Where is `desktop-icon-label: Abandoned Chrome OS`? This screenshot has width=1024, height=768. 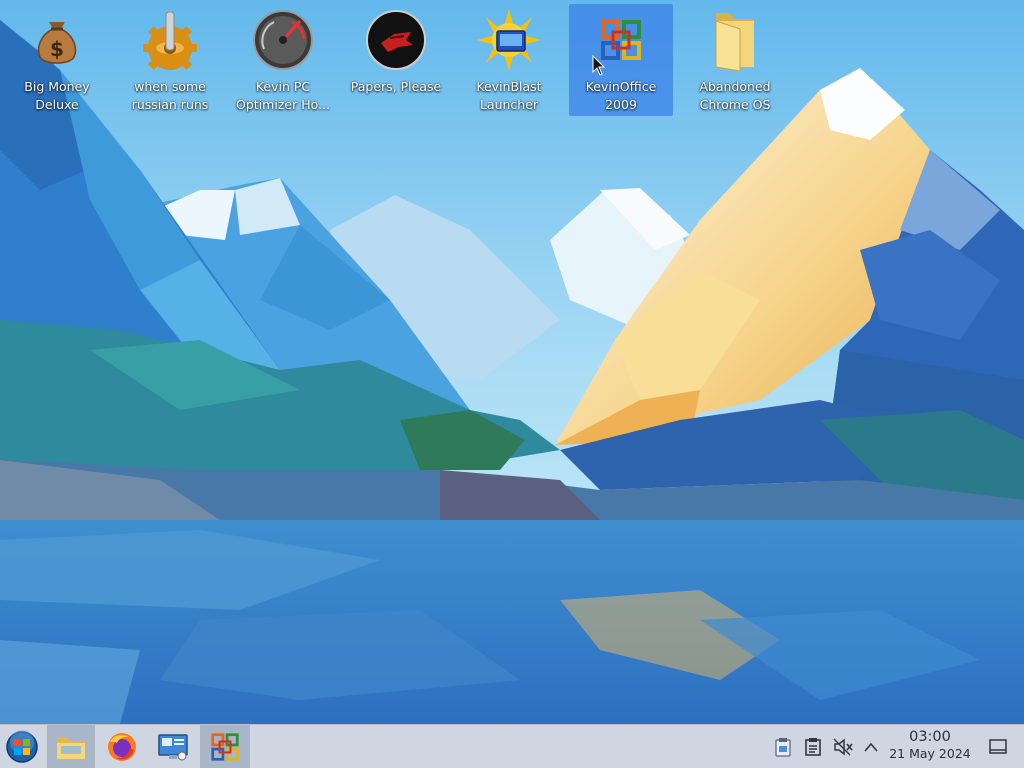 desktop-icon-label: Abandoned Chrome OS is located at coordinates (735, 95).